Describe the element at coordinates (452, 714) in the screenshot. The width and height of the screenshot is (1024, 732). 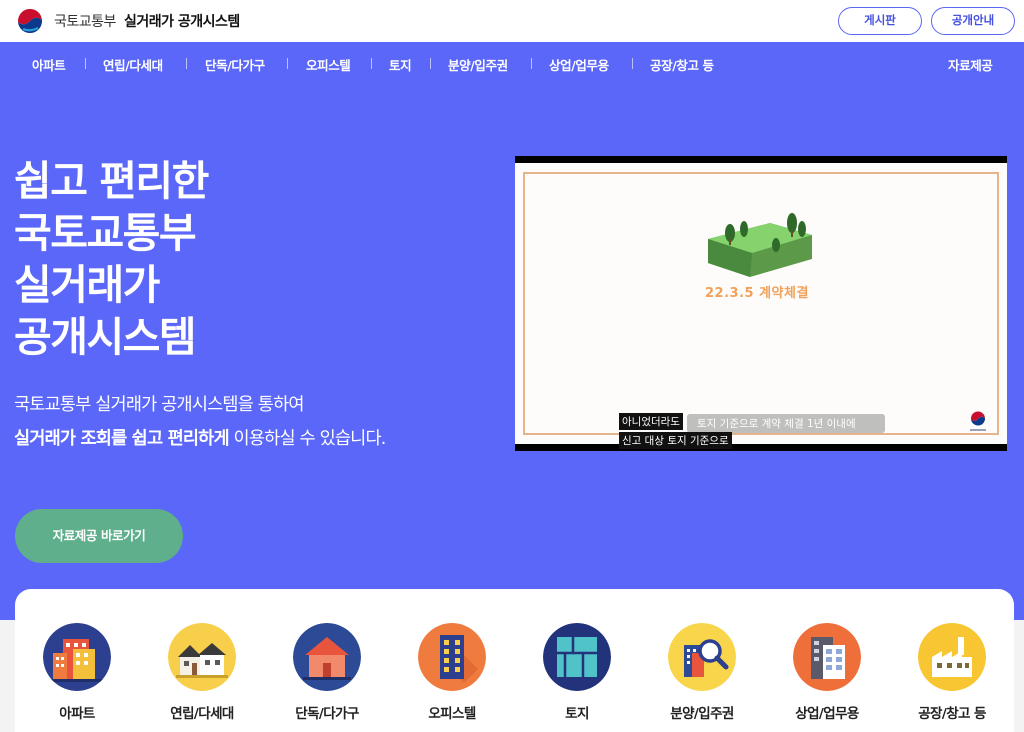
I see `category-label: 오피스텔` at that location.